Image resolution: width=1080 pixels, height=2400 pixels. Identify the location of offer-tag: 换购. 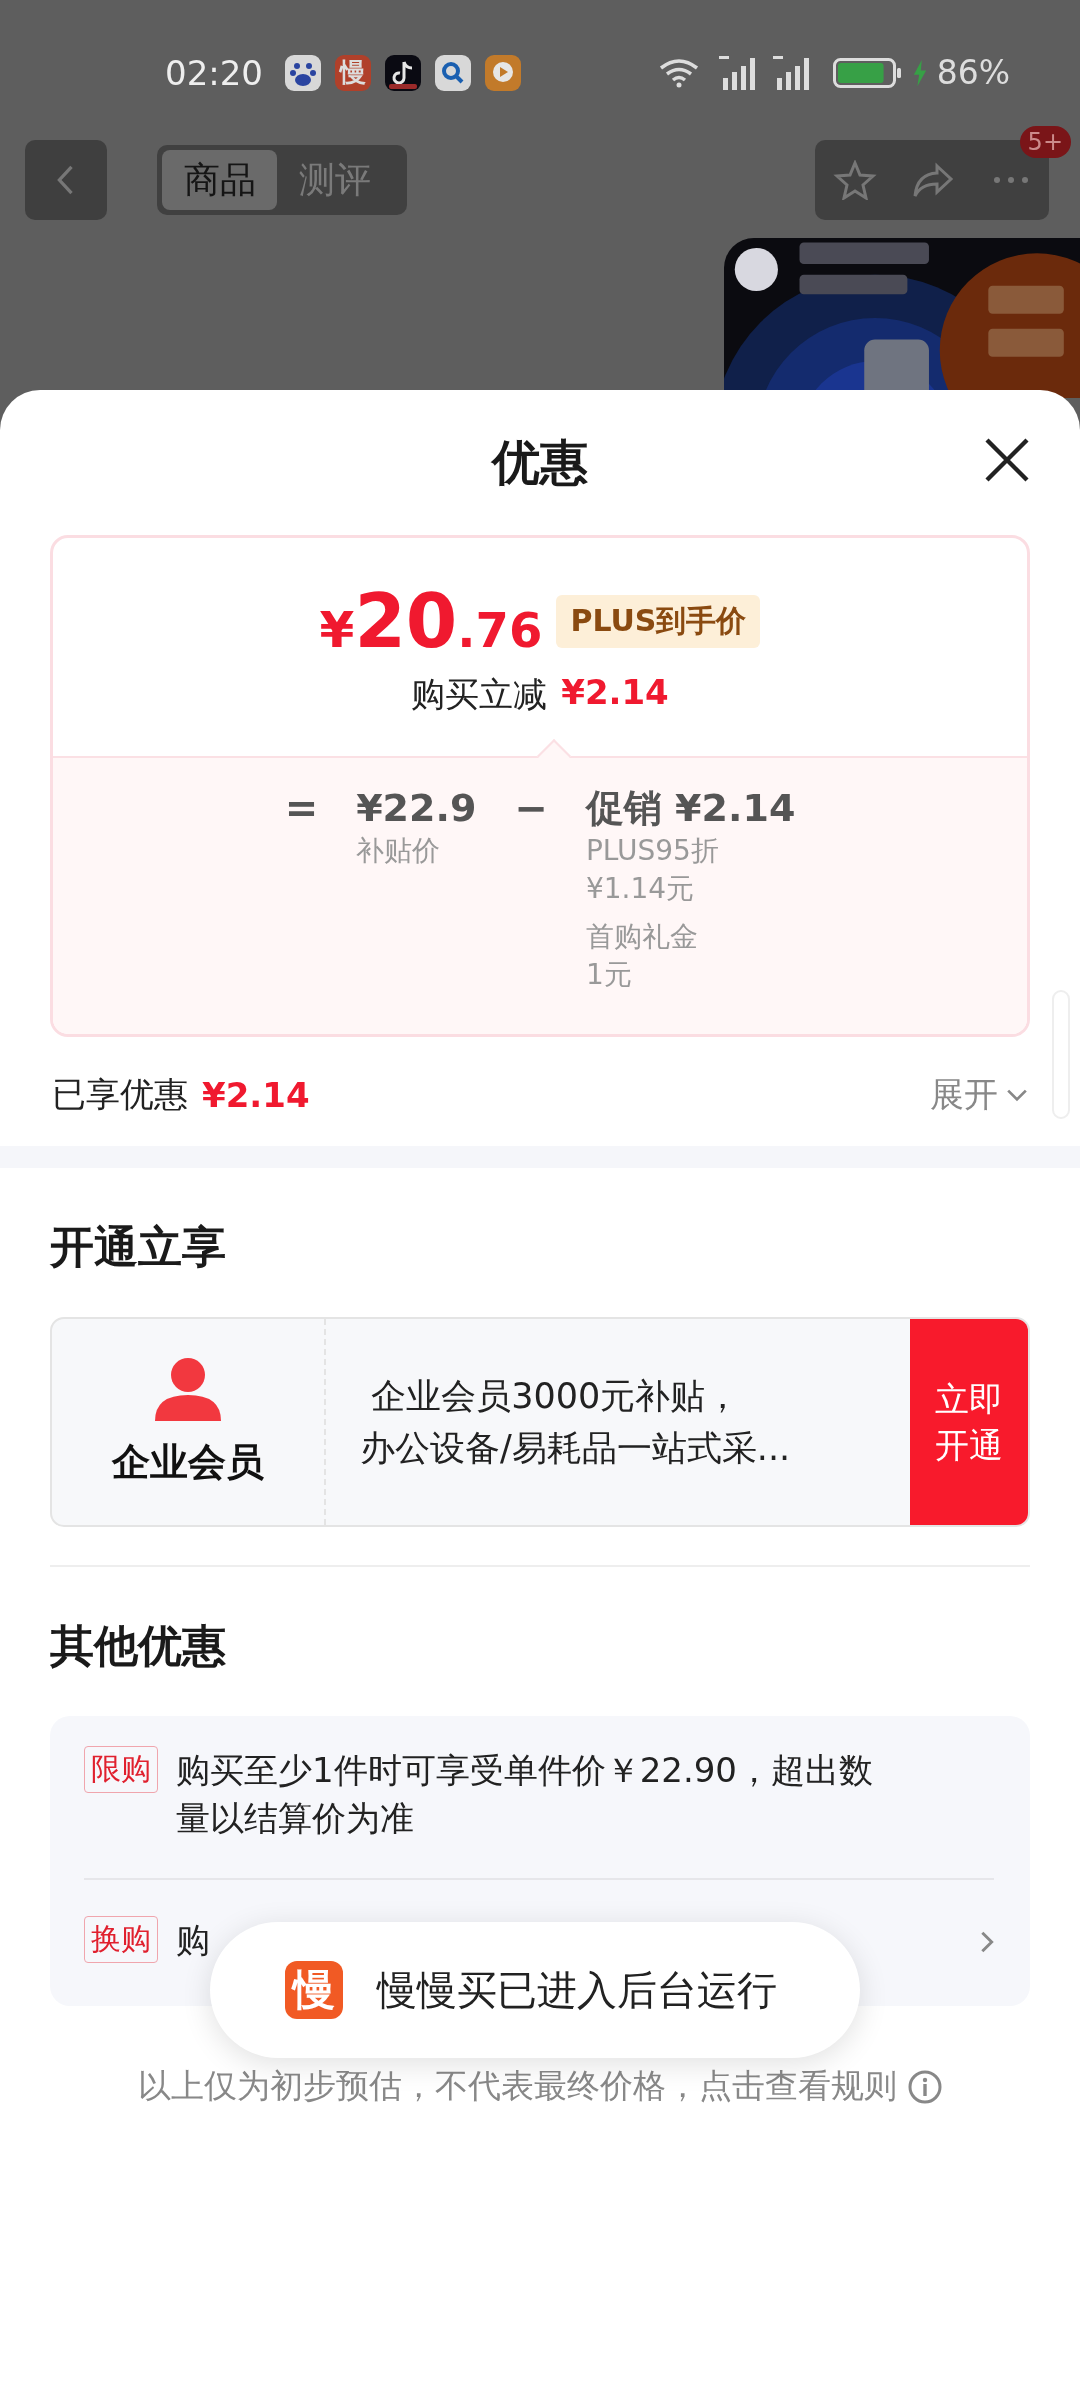
(121, 1939).